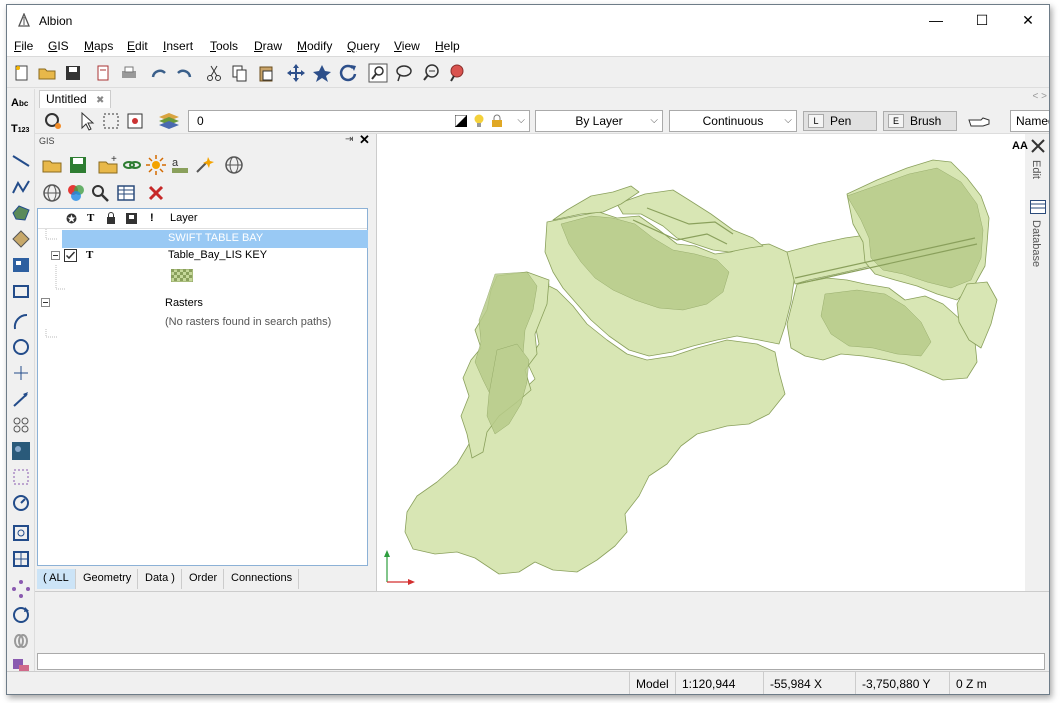 This screenshot has height=703, width=1060. I want to click on copy-icon, so click(239, 73).